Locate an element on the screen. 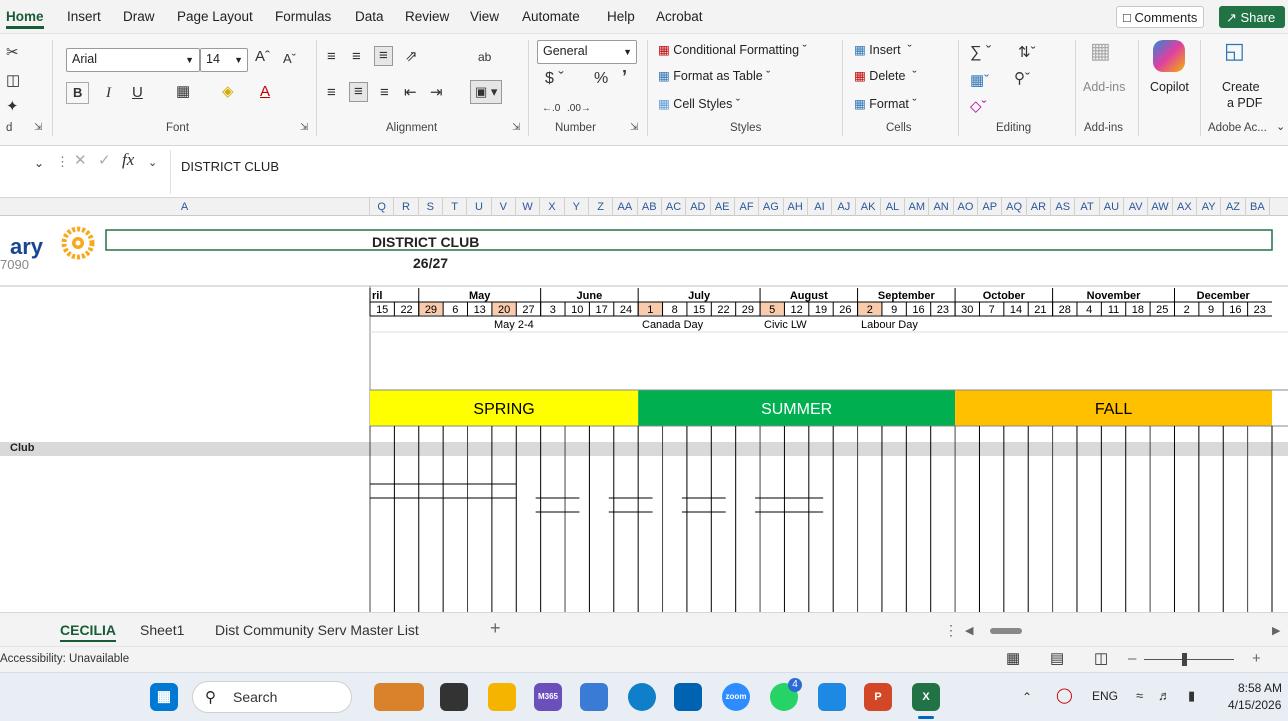  create-pdf-icon: ◱ is located at coordinates (1234, 51).